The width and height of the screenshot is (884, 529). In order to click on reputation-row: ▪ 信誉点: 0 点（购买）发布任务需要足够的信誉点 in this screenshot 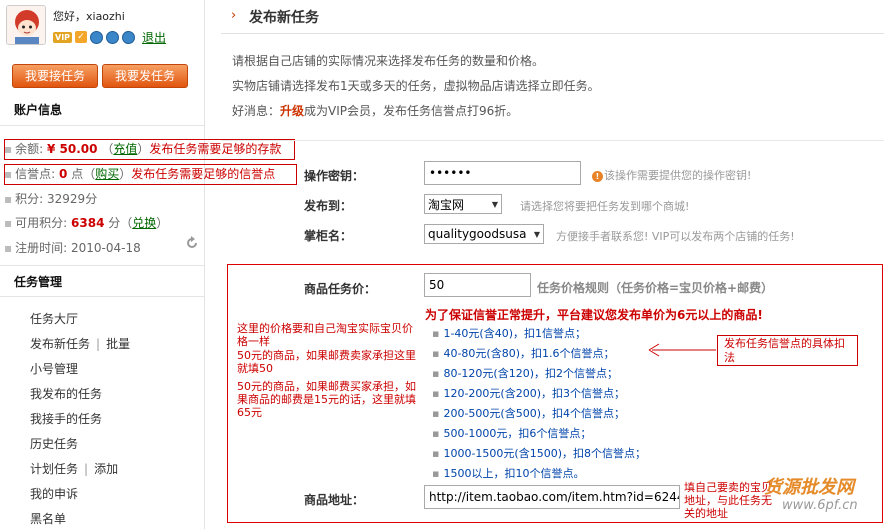, I will do `click(140, 174)`.